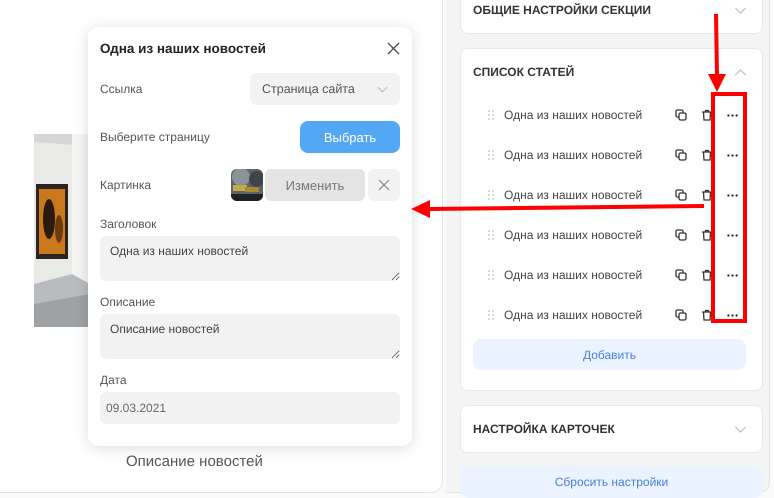 The height and width of the screenshot is (498, 774). What do you see at coordinates (250, 258) in the screenshot?
I see `heading-field: Одна из наших новостей` at bounding box center [250, 258].